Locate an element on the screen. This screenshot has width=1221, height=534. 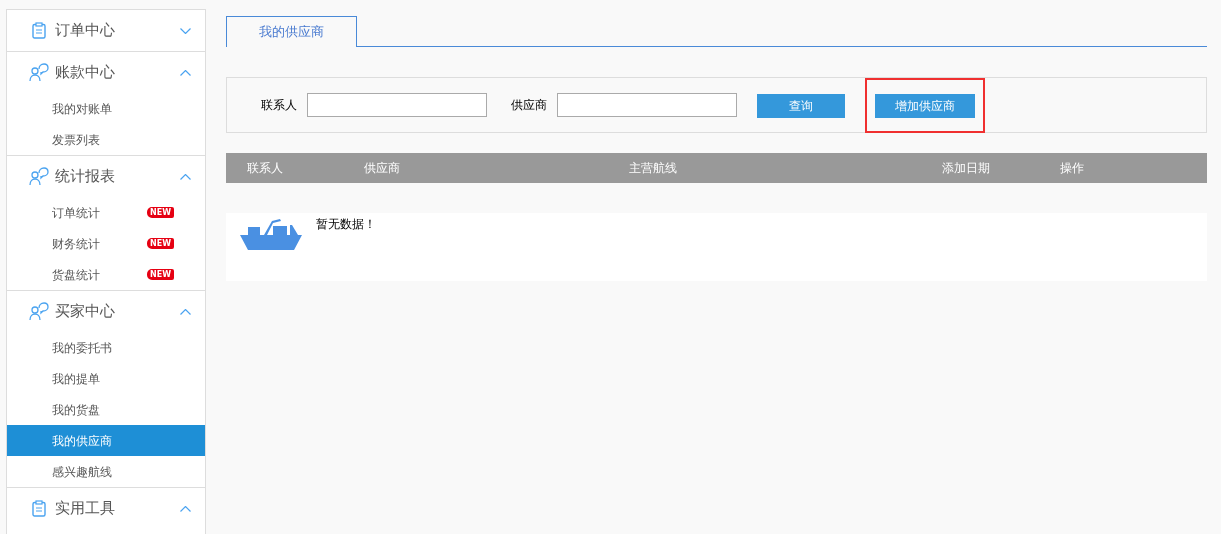
sidebar-item: 我的供应商 is located at coordinates (106, 440).